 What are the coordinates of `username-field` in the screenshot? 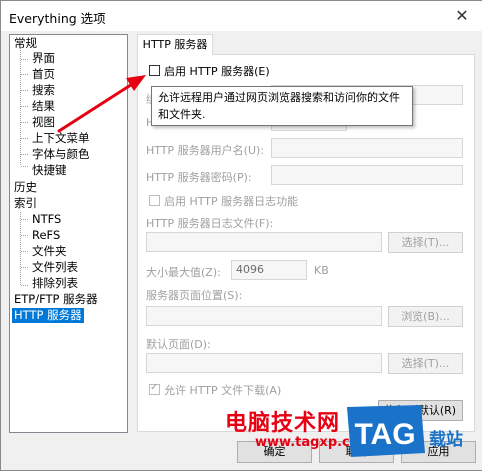 It's located at (367, 148).